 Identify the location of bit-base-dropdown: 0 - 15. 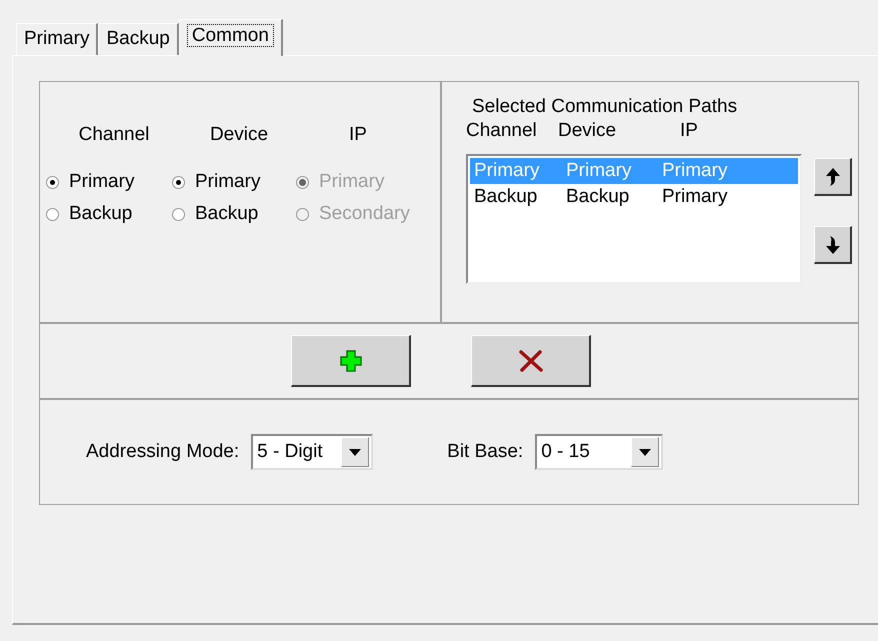
(599, 452).